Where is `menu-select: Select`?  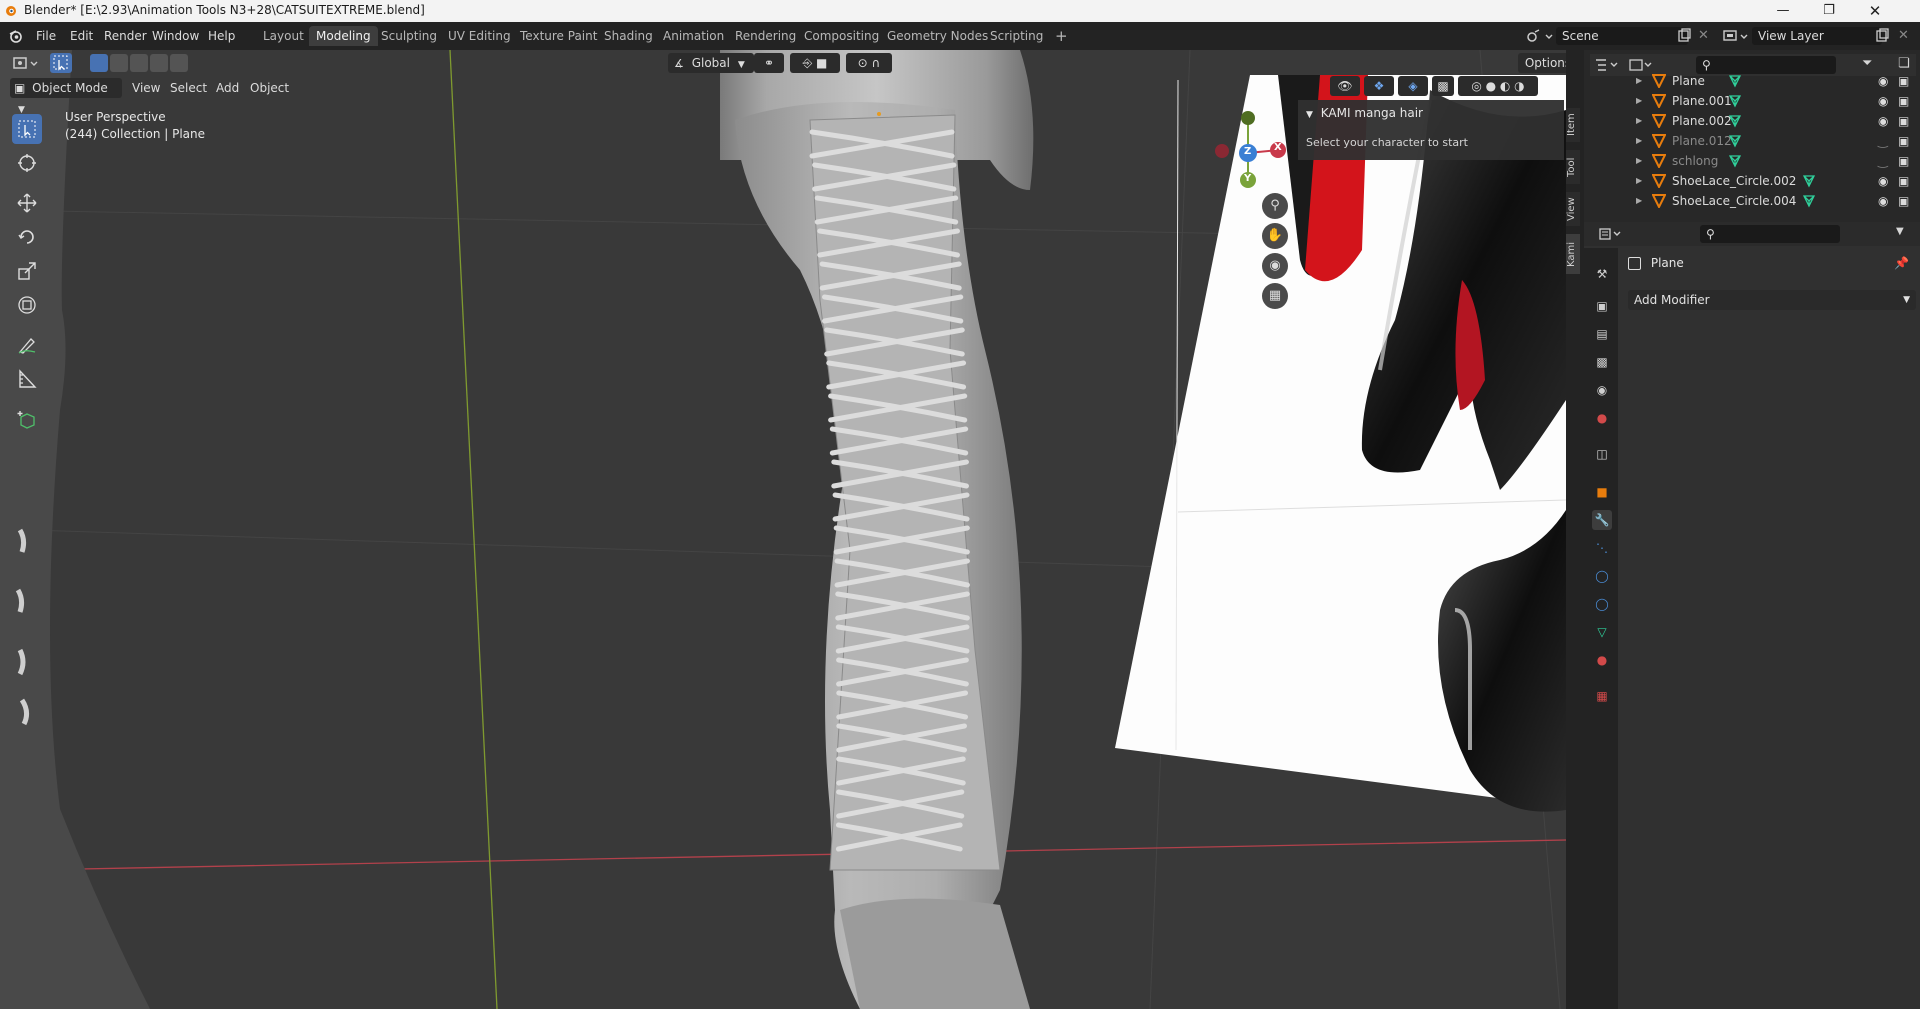
menu-select: Select is located at coordinates (188, 88).